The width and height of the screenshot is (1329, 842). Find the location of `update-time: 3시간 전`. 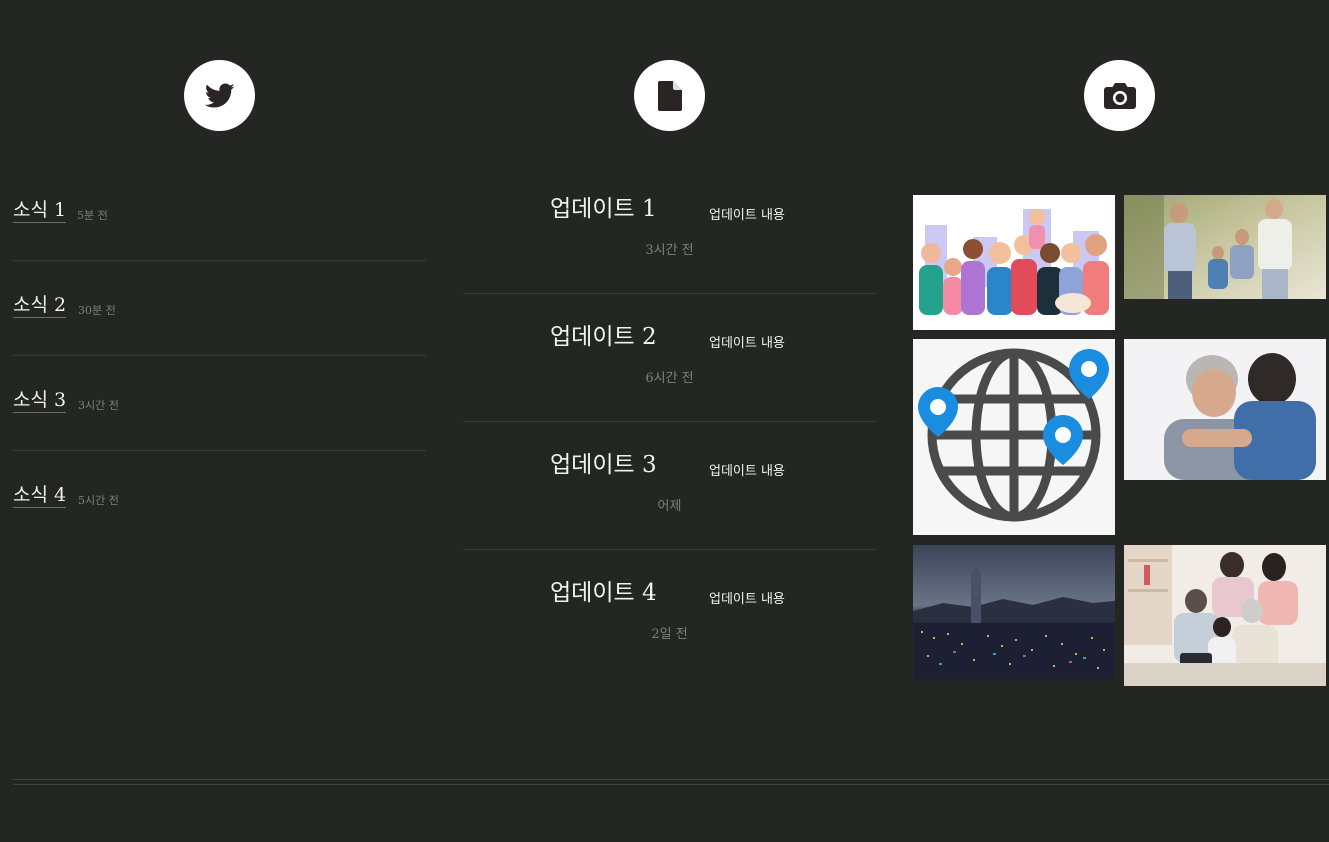

update-time: 3시간 전 is located at coordinates (669, 250).